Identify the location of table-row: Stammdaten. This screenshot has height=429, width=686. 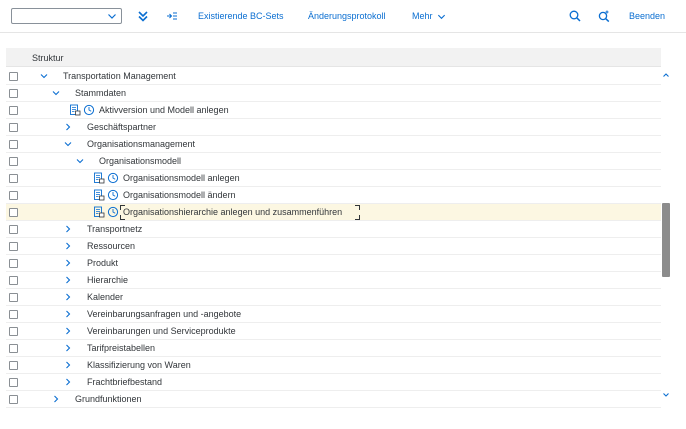
(333, 93).